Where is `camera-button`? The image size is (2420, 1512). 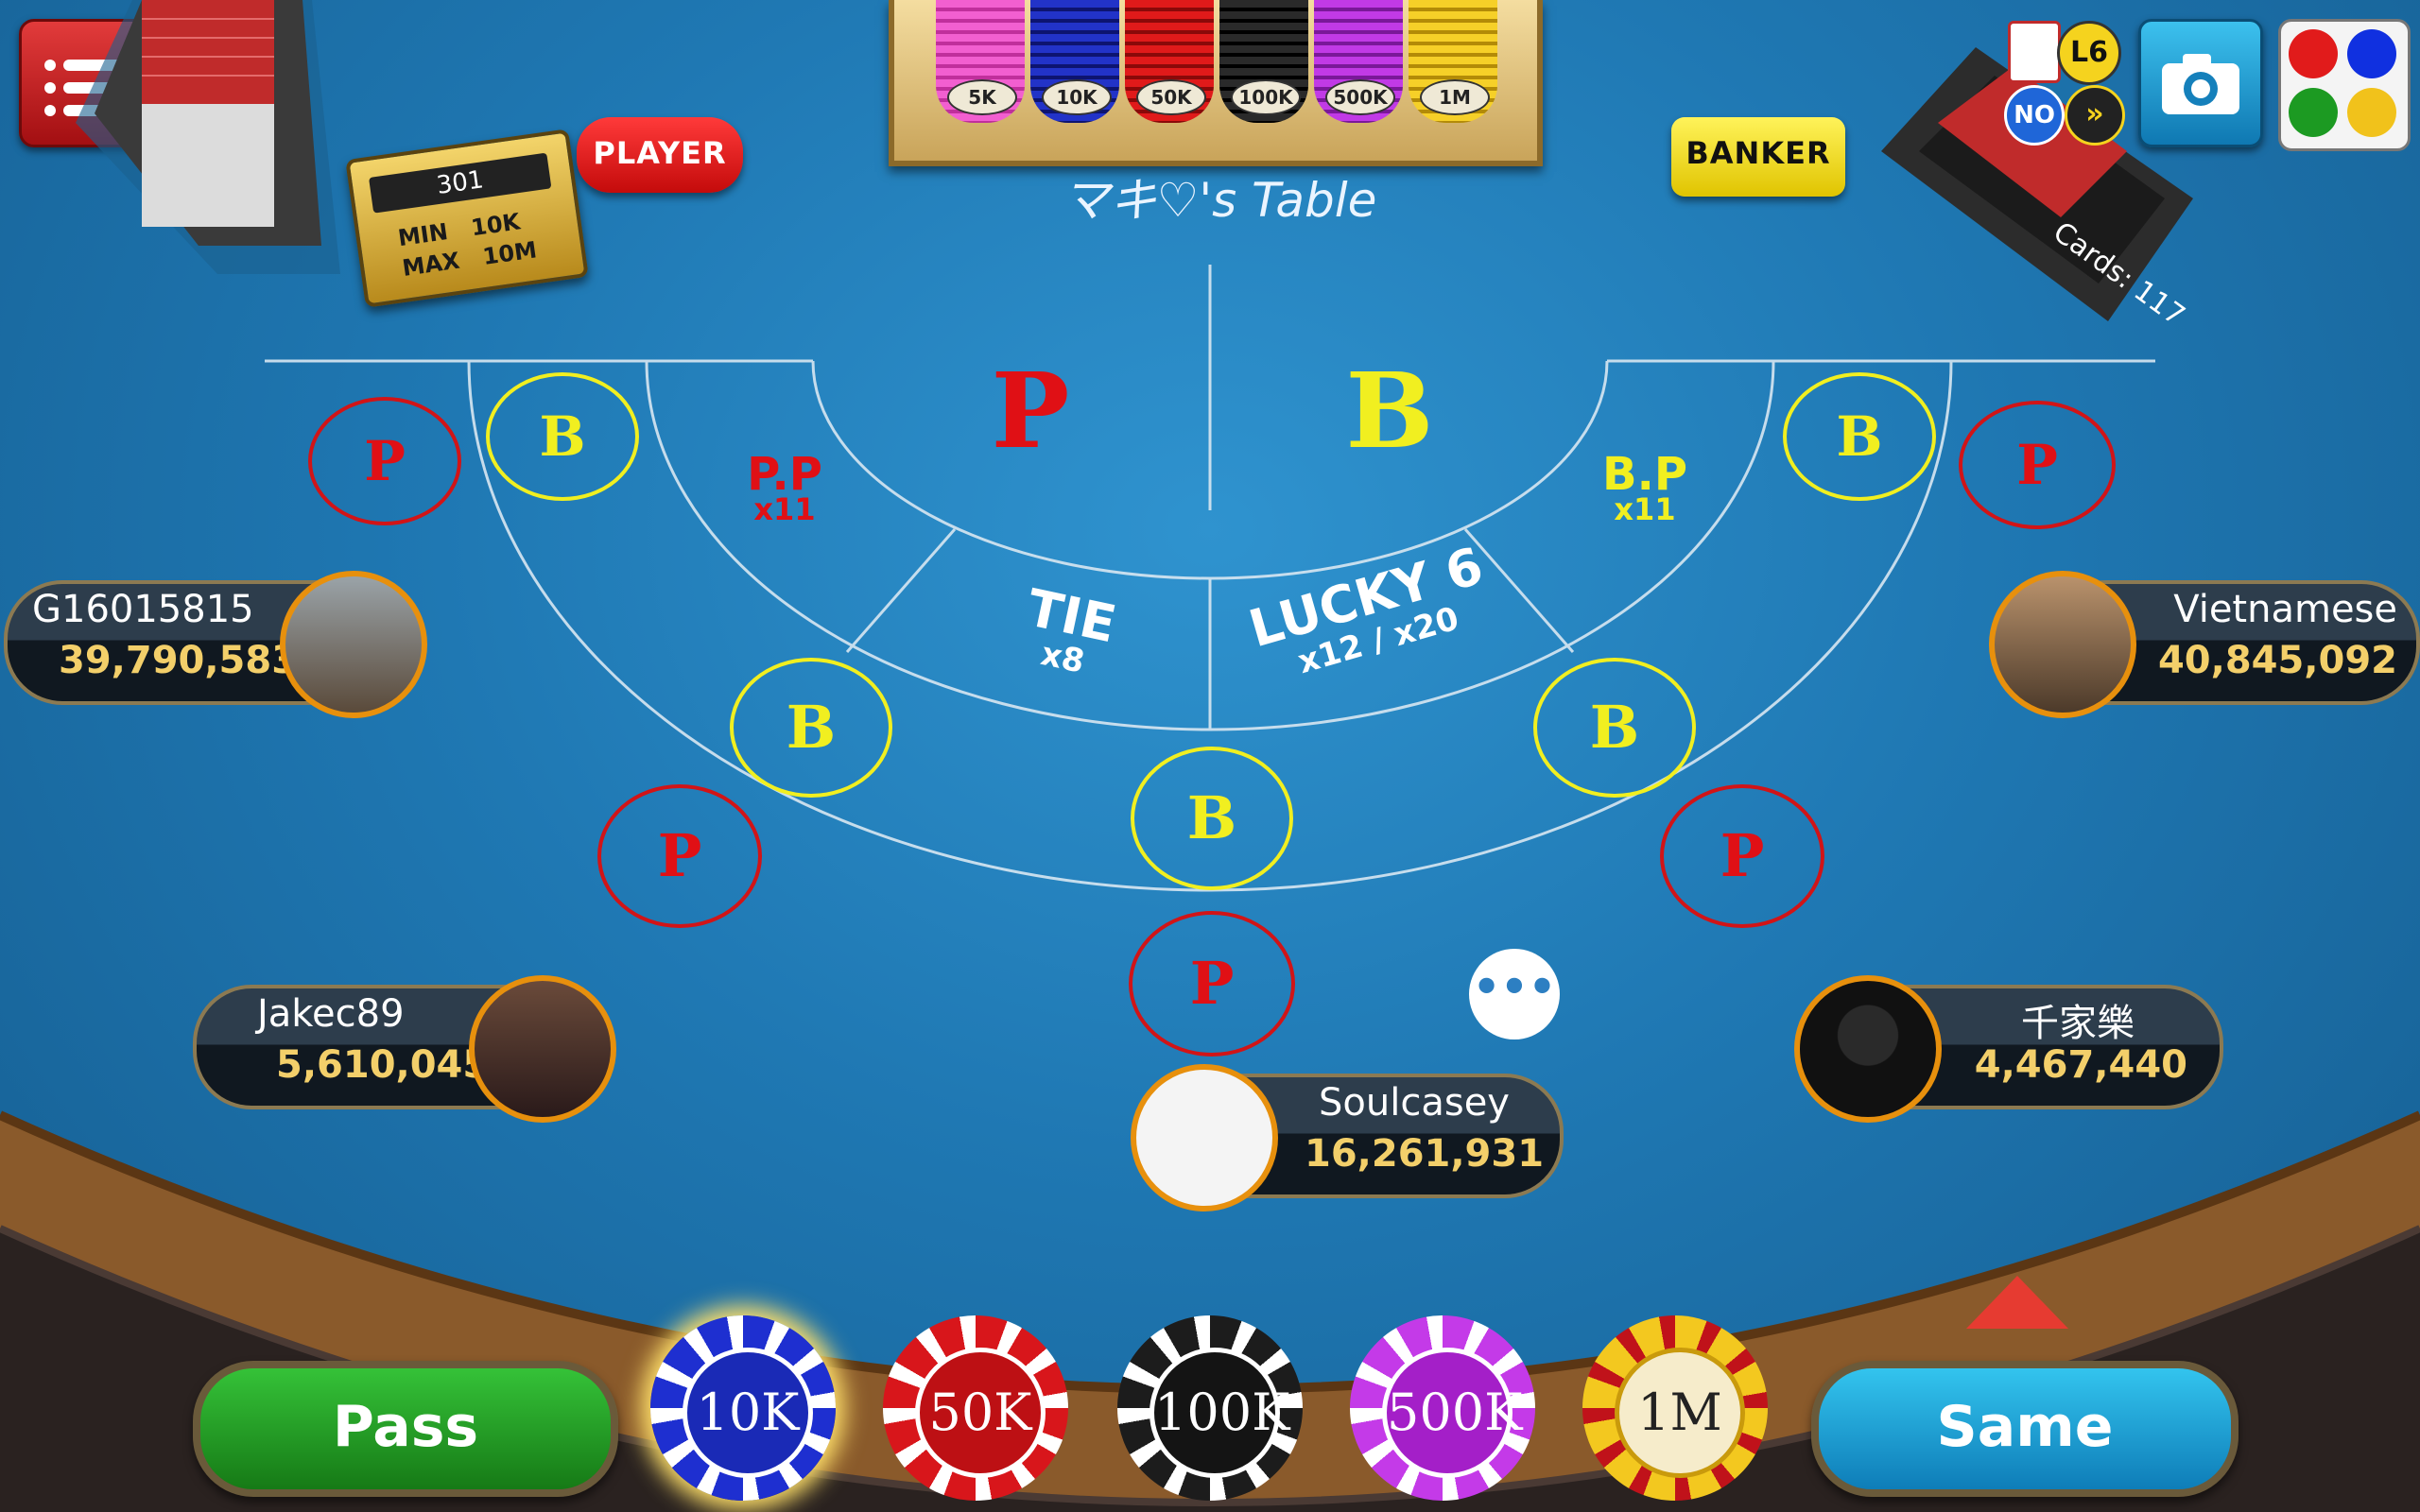
camera-button is located at coordinates (2200, 83).